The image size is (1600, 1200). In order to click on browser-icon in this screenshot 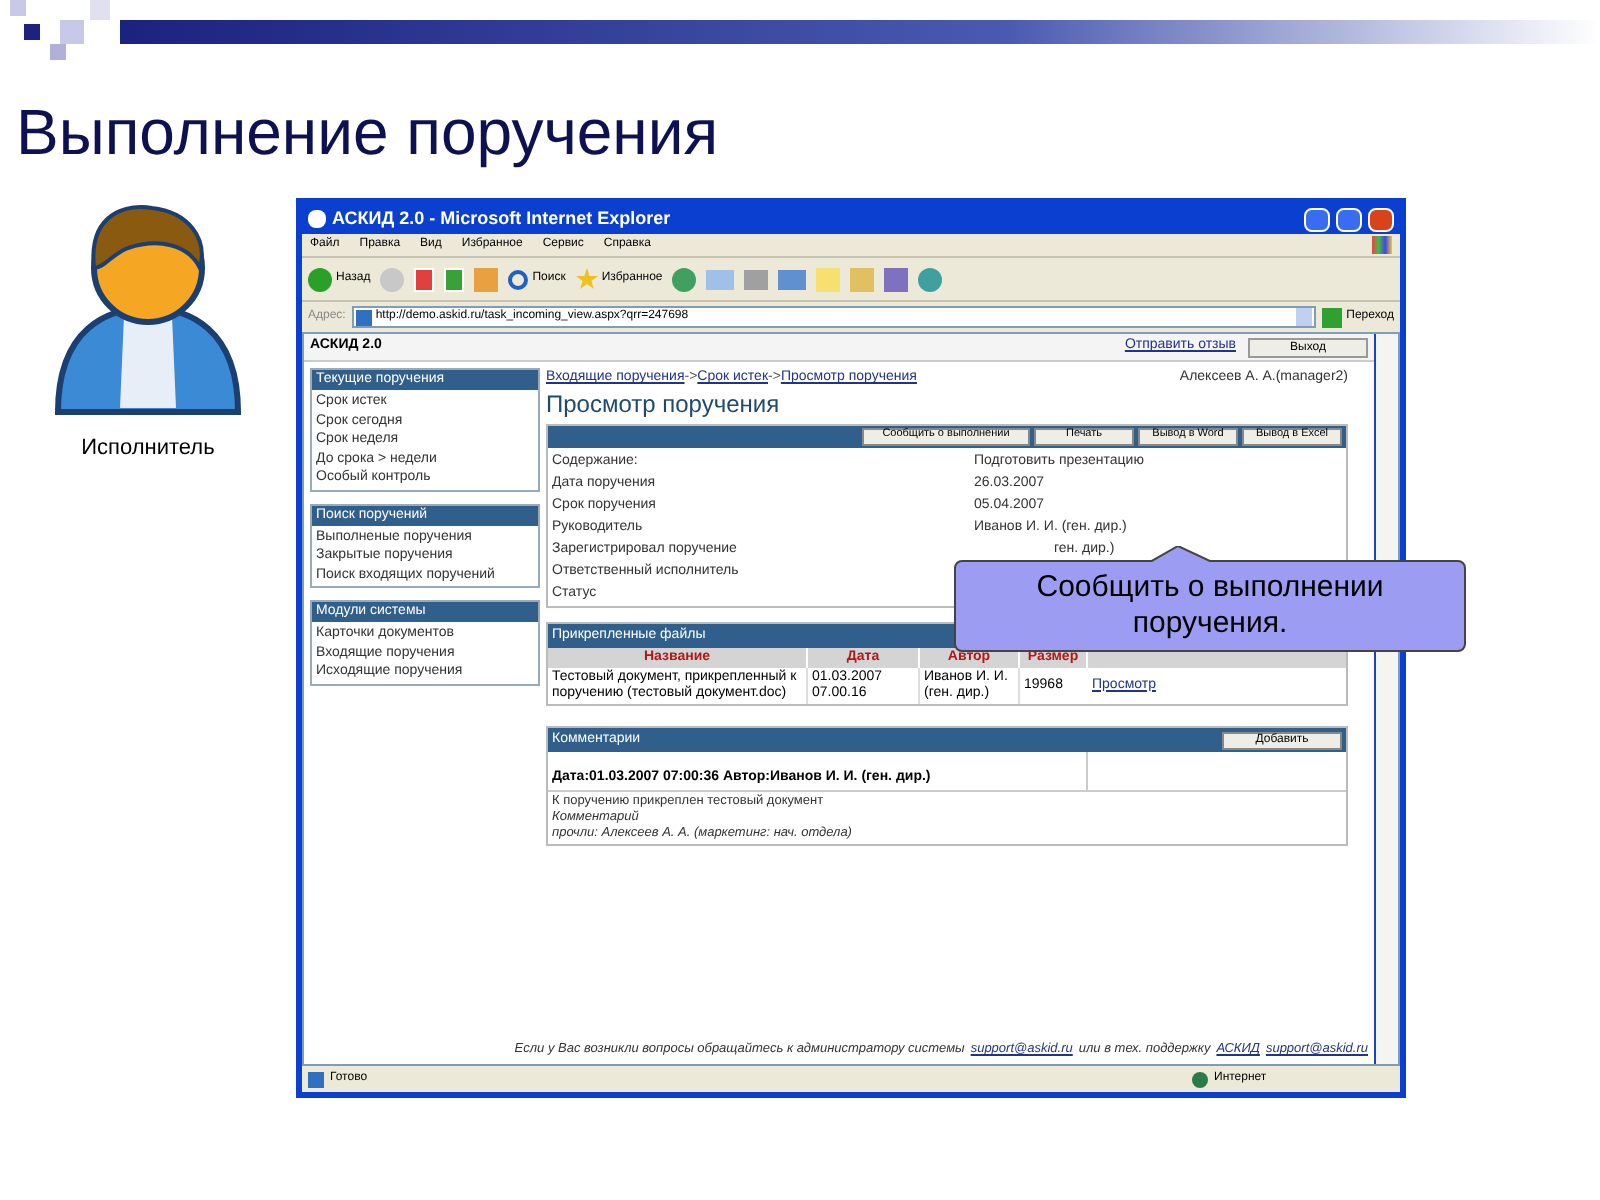, I will do `click(317, 219)`.